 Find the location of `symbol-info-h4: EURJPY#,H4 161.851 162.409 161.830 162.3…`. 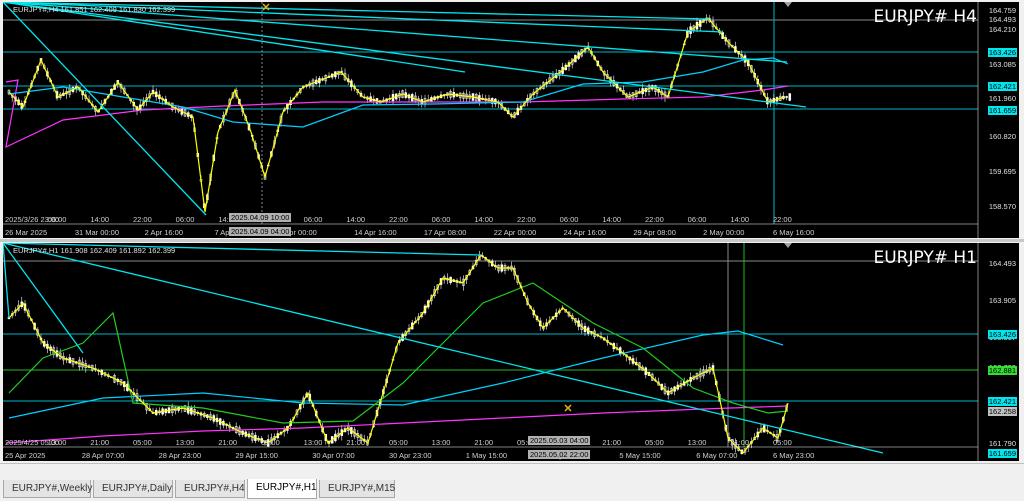

symbol-info-h4: EURJPY#,H4 161.851 162.409 161.830 162.3… is located at coordinates (94, 9).